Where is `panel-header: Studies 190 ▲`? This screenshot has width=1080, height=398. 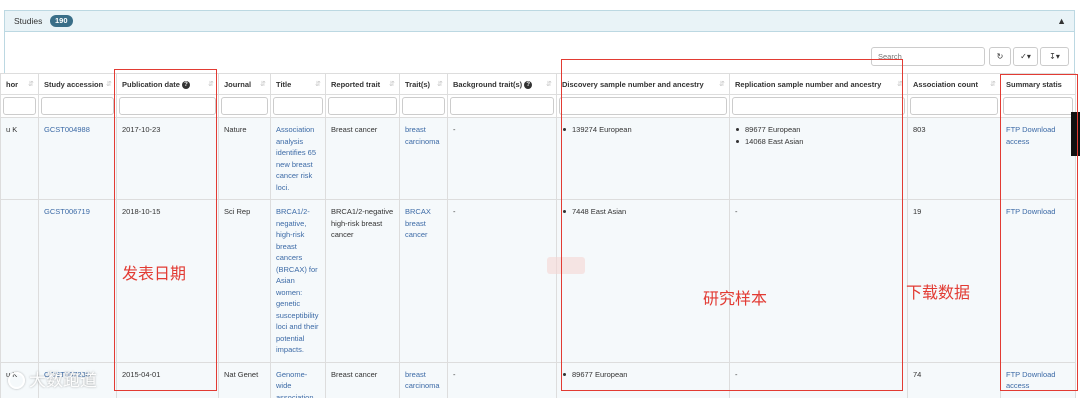
panel-header: Studies 190 ▲ is located at coordinates (539, 21).